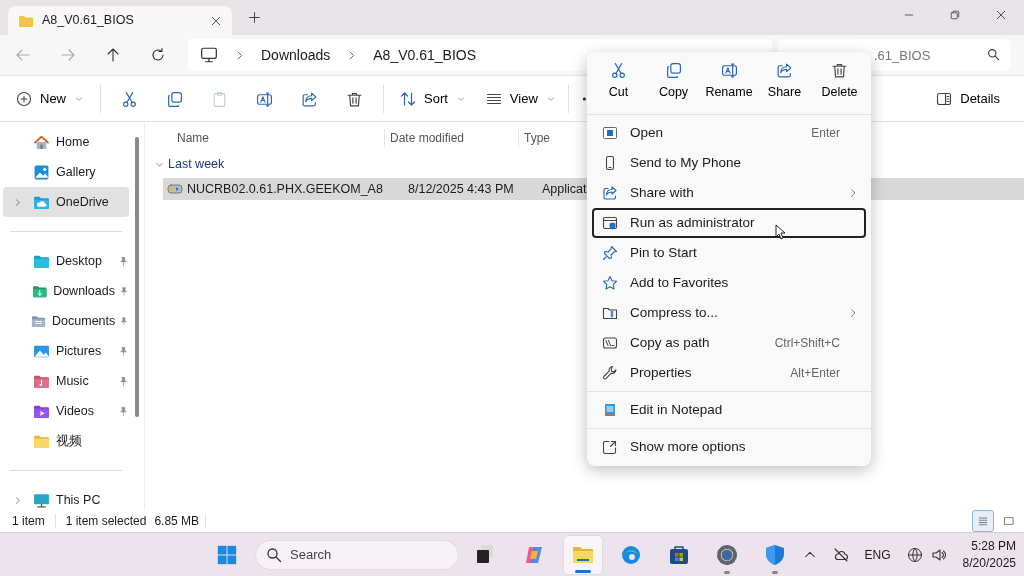 The image size is (1024, 576). I want to click on file-name: NUCRB02.0.61.PHX.GEEKOM_A8, so click(285, 189).